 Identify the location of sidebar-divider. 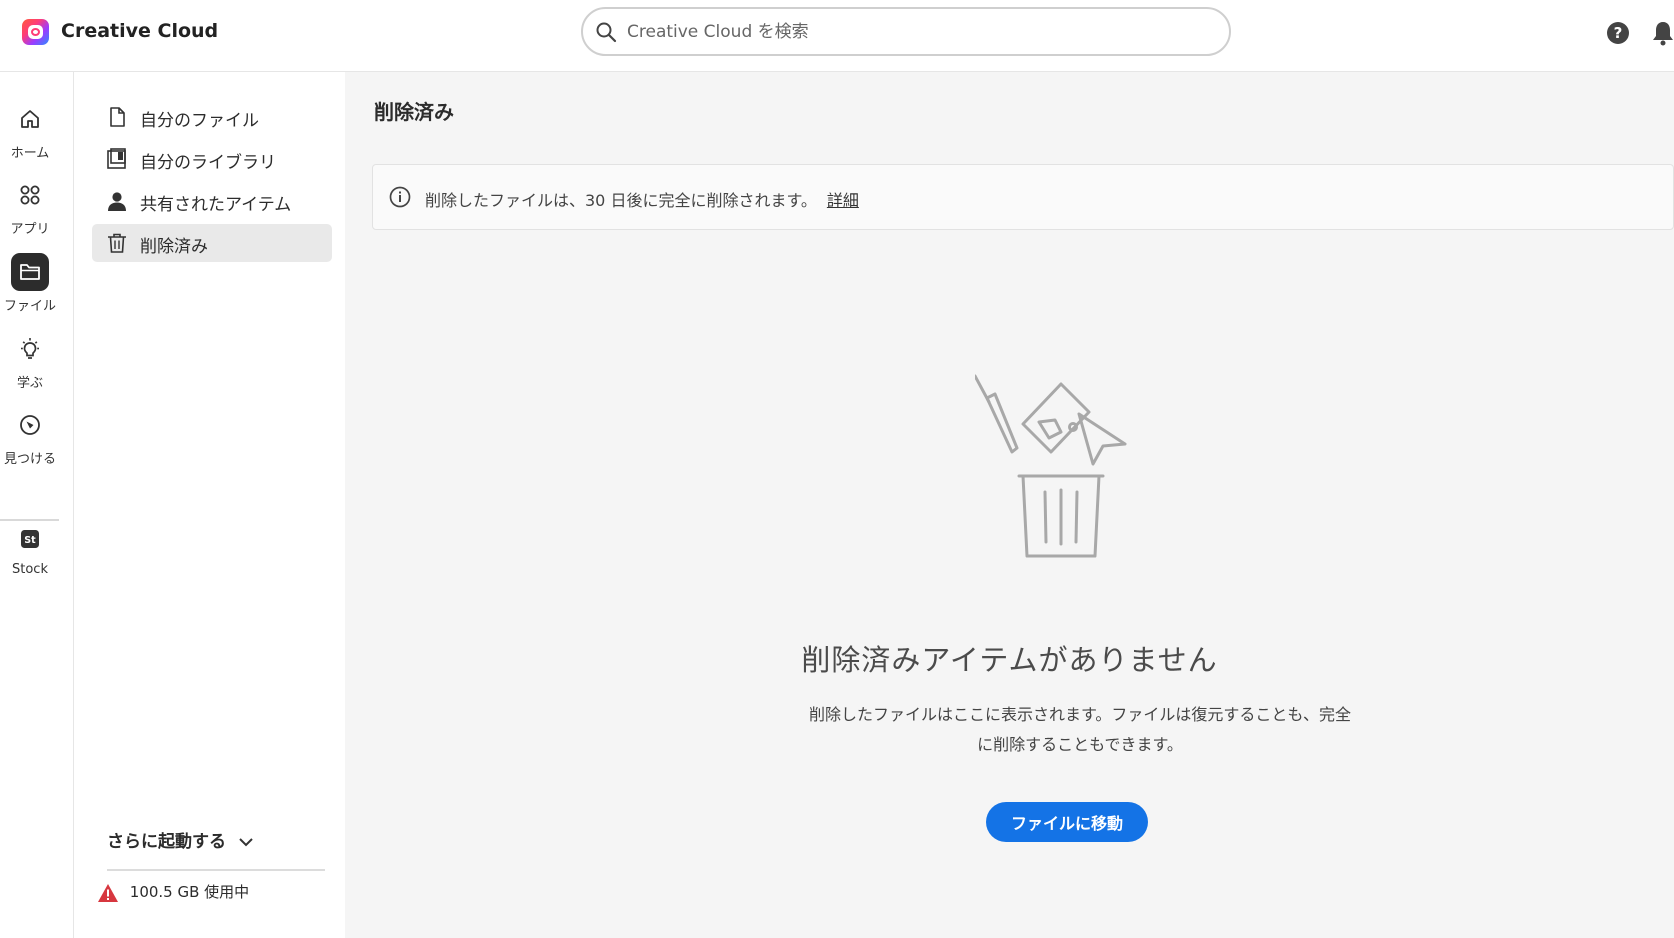
(216, 870).